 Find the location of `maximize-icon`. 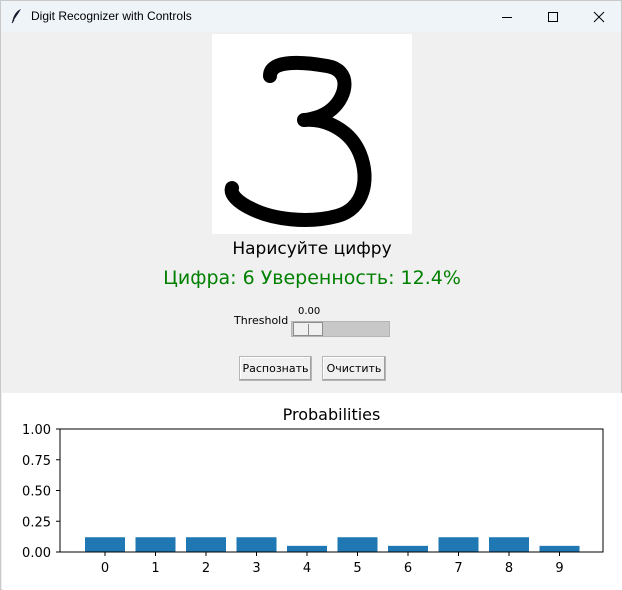

maximize-icon is located at coordinates (553, 16).